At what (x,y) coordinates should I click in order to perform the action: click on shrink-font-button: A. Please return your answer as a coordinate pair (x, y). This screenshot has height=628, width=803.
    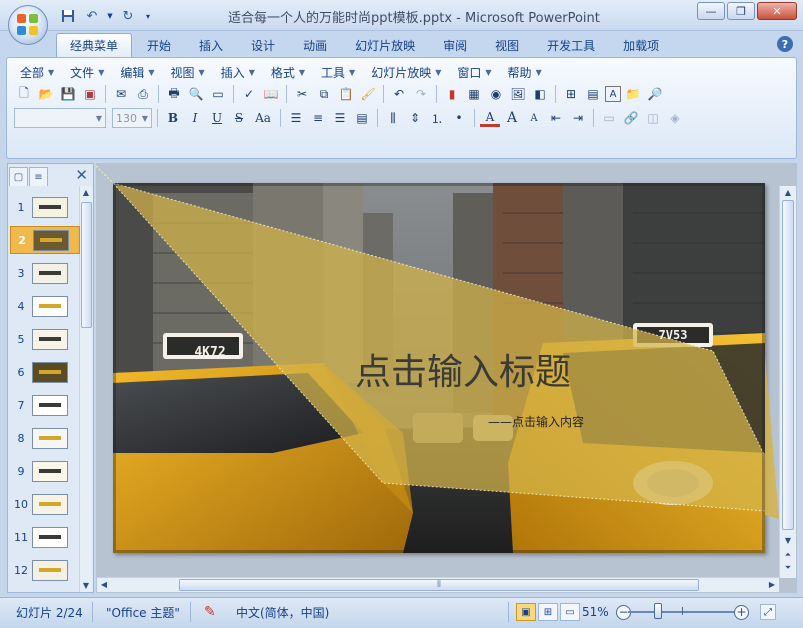
    Looking at the image, I should click on (534, 118).